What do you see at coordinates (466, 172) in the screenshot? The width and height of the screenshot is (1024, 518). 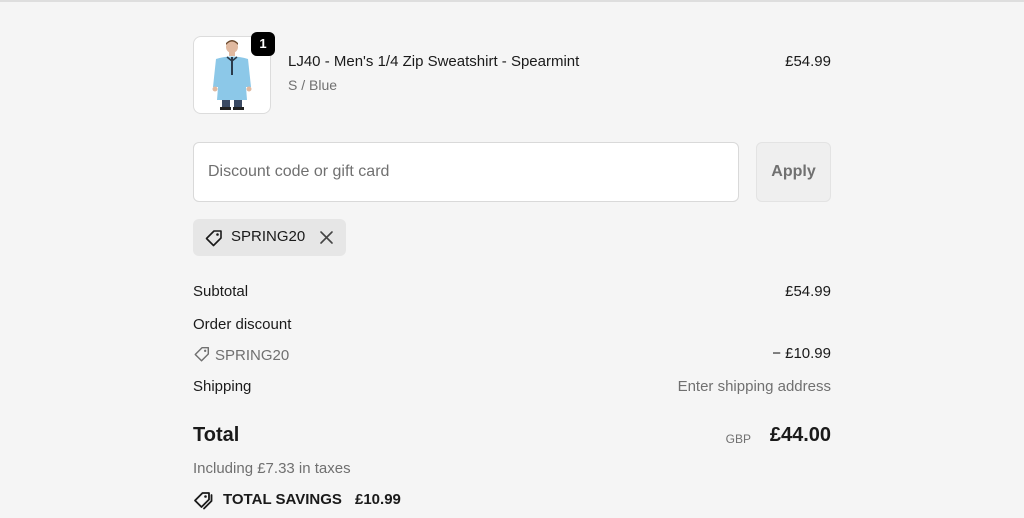 I see `discount-code-input` at bounding box center [466, 172].